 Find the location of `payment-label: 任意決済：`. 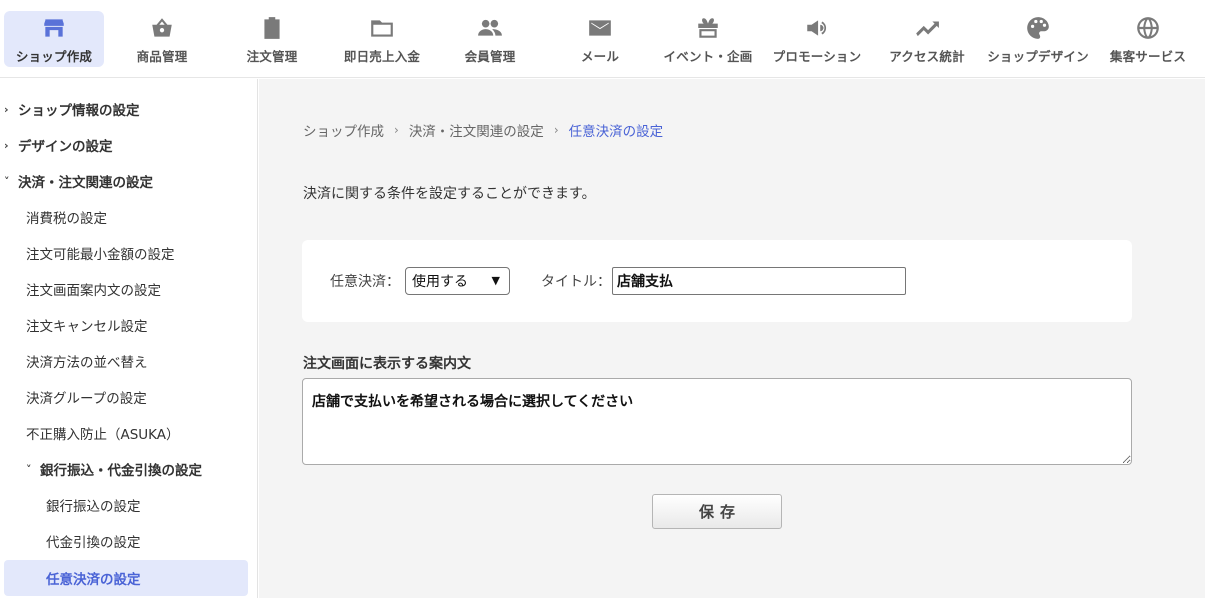

payment-label: 任意決済： is located at coordinates (365, 282).